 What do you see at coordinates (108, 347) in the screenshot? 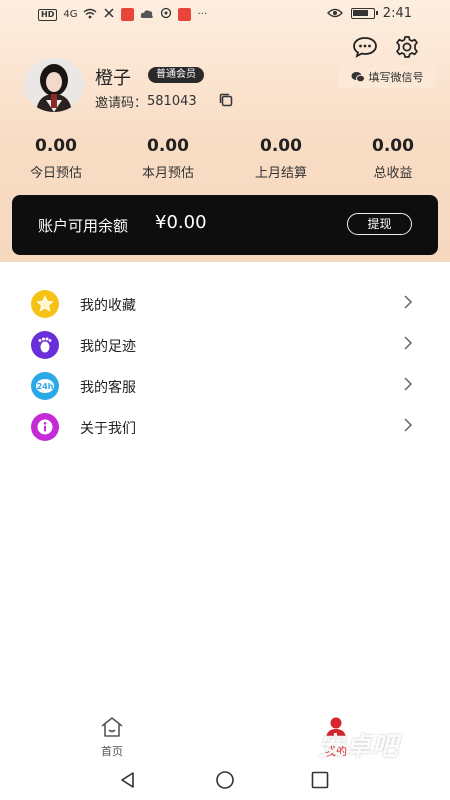
I see `menu-label: 我的足迹` at bounding box center [108, 347].